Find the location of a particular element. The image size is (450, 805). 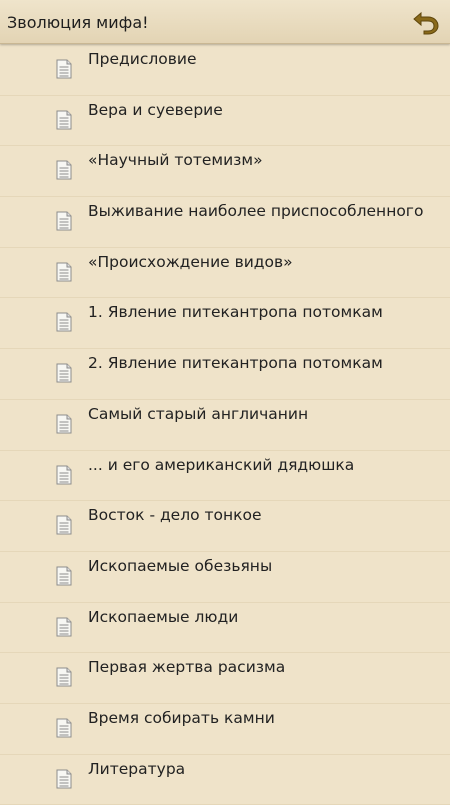

list-item: «Научный тотемизм» is located at coordinates (225, 172).